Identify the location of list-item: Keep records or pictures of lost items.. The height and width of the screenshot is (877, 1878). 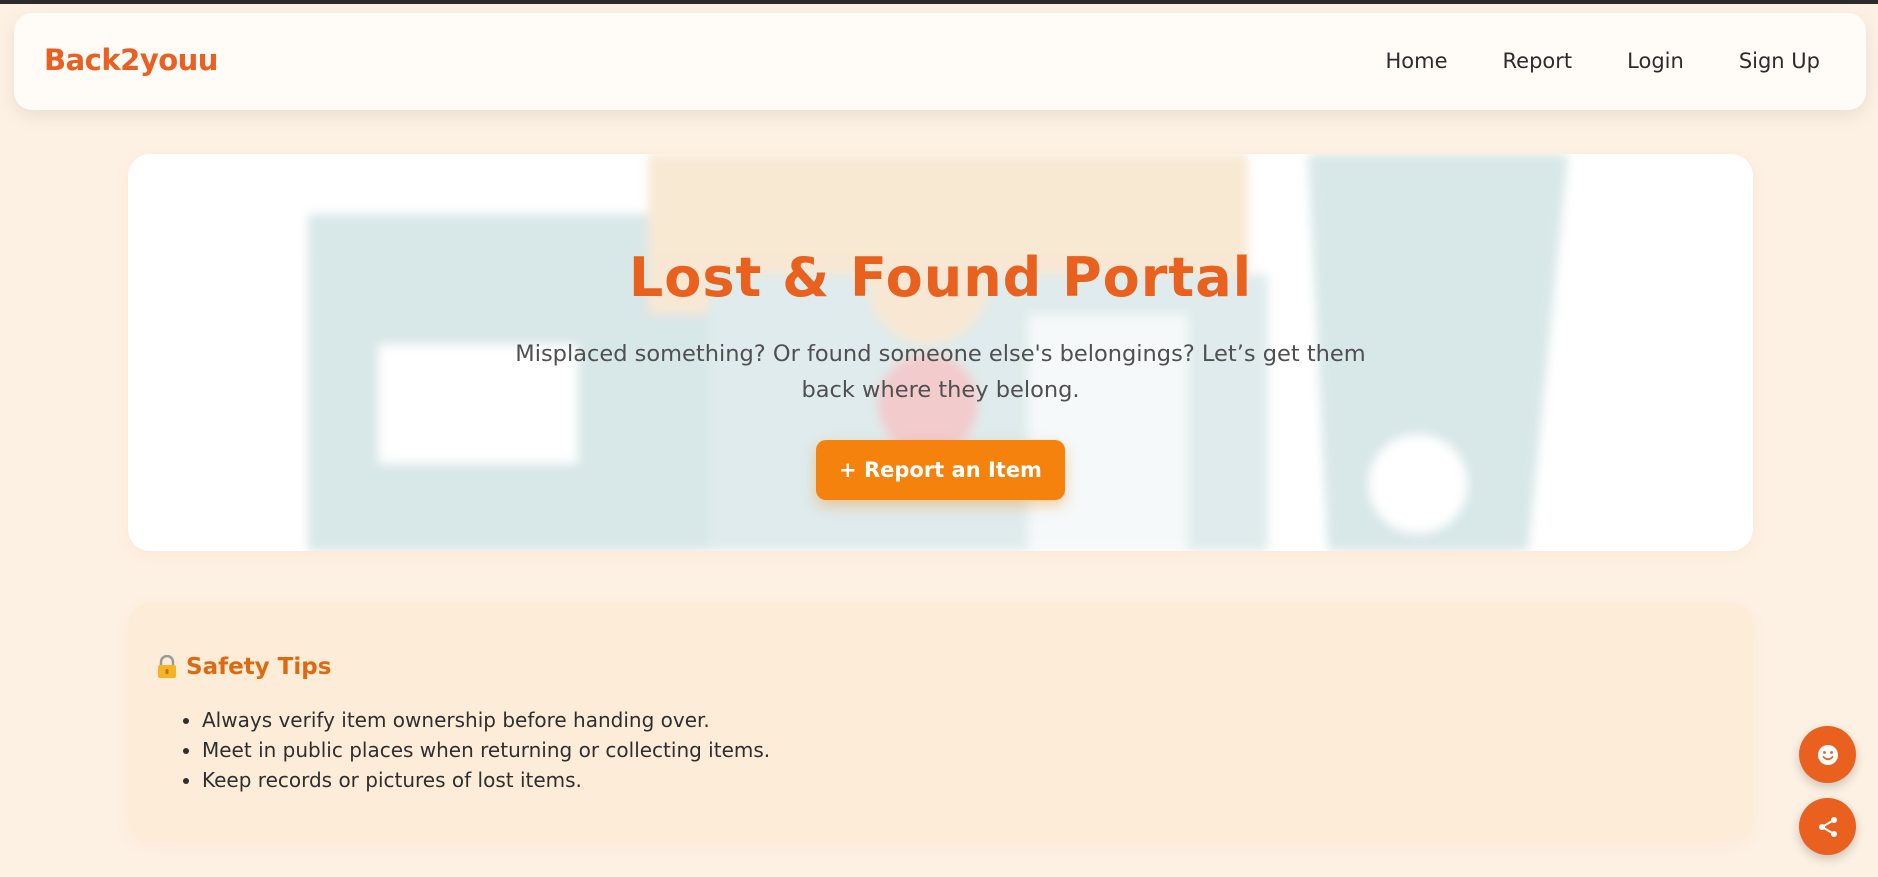
(486, 780).